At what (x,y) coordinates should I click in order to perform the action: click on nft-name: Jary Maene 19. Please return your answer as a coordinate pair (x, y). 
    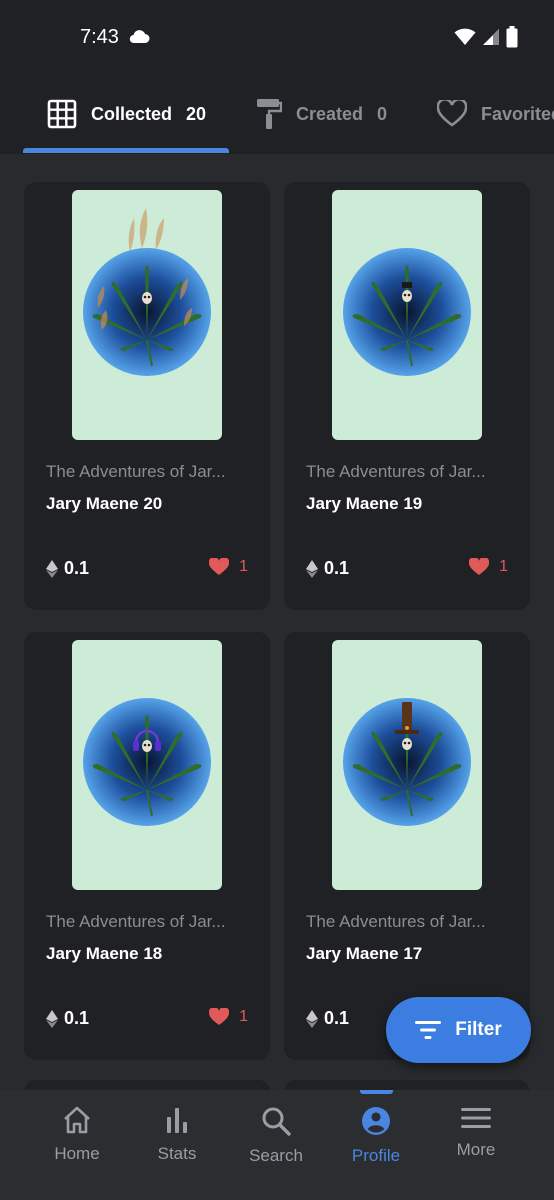
    Looking at the image, I should click on (364, 503).